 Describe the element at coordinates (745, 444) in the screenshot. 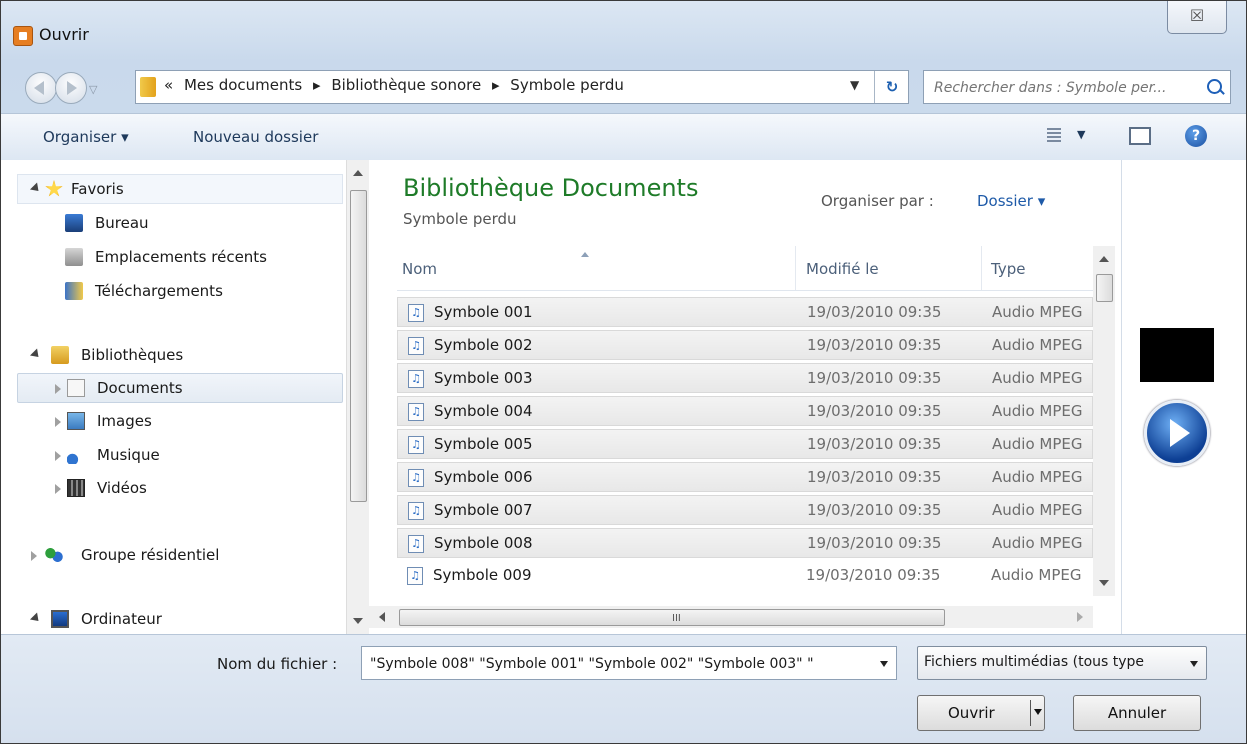

I see `file-row: ♫ Symbole 005 19/03/2010 09:35 Audio MPEG` at that location.